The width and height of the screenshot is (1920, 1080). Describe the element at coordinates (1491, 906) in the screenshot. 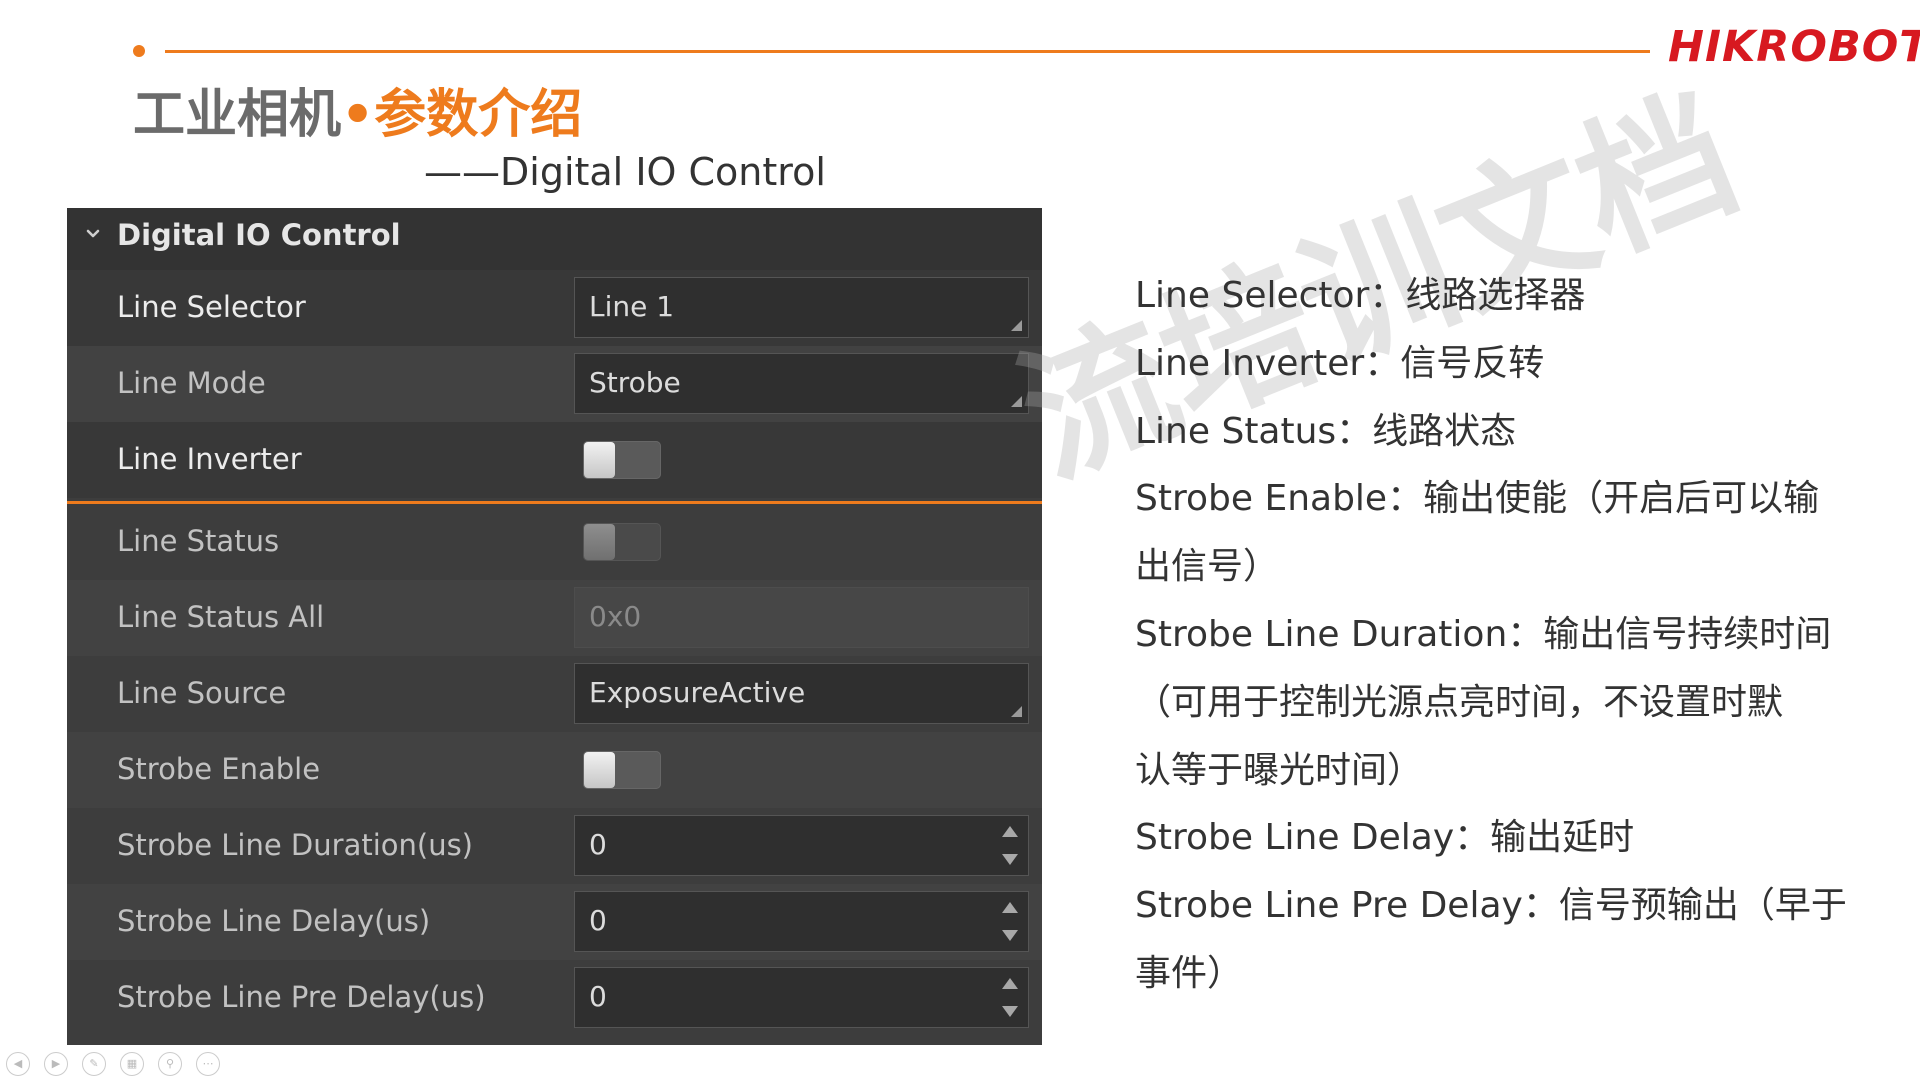

I see `desc-line: Strobe Line Pre Delay：信号预输出（早于` at that location.